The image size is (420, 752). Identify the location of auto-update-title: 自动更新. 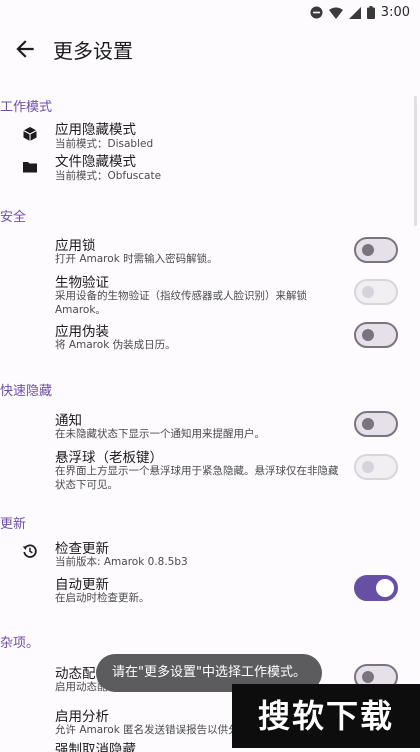
(82, 585).